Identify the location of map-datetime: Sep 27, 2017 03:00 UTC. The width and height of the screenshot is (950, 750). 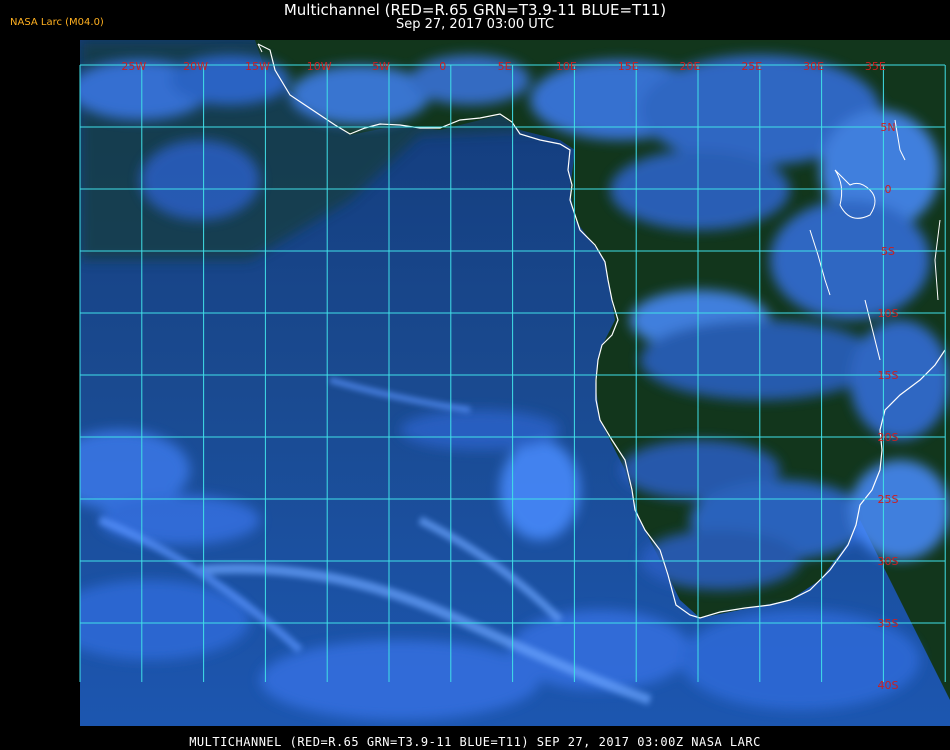
(475, 24).